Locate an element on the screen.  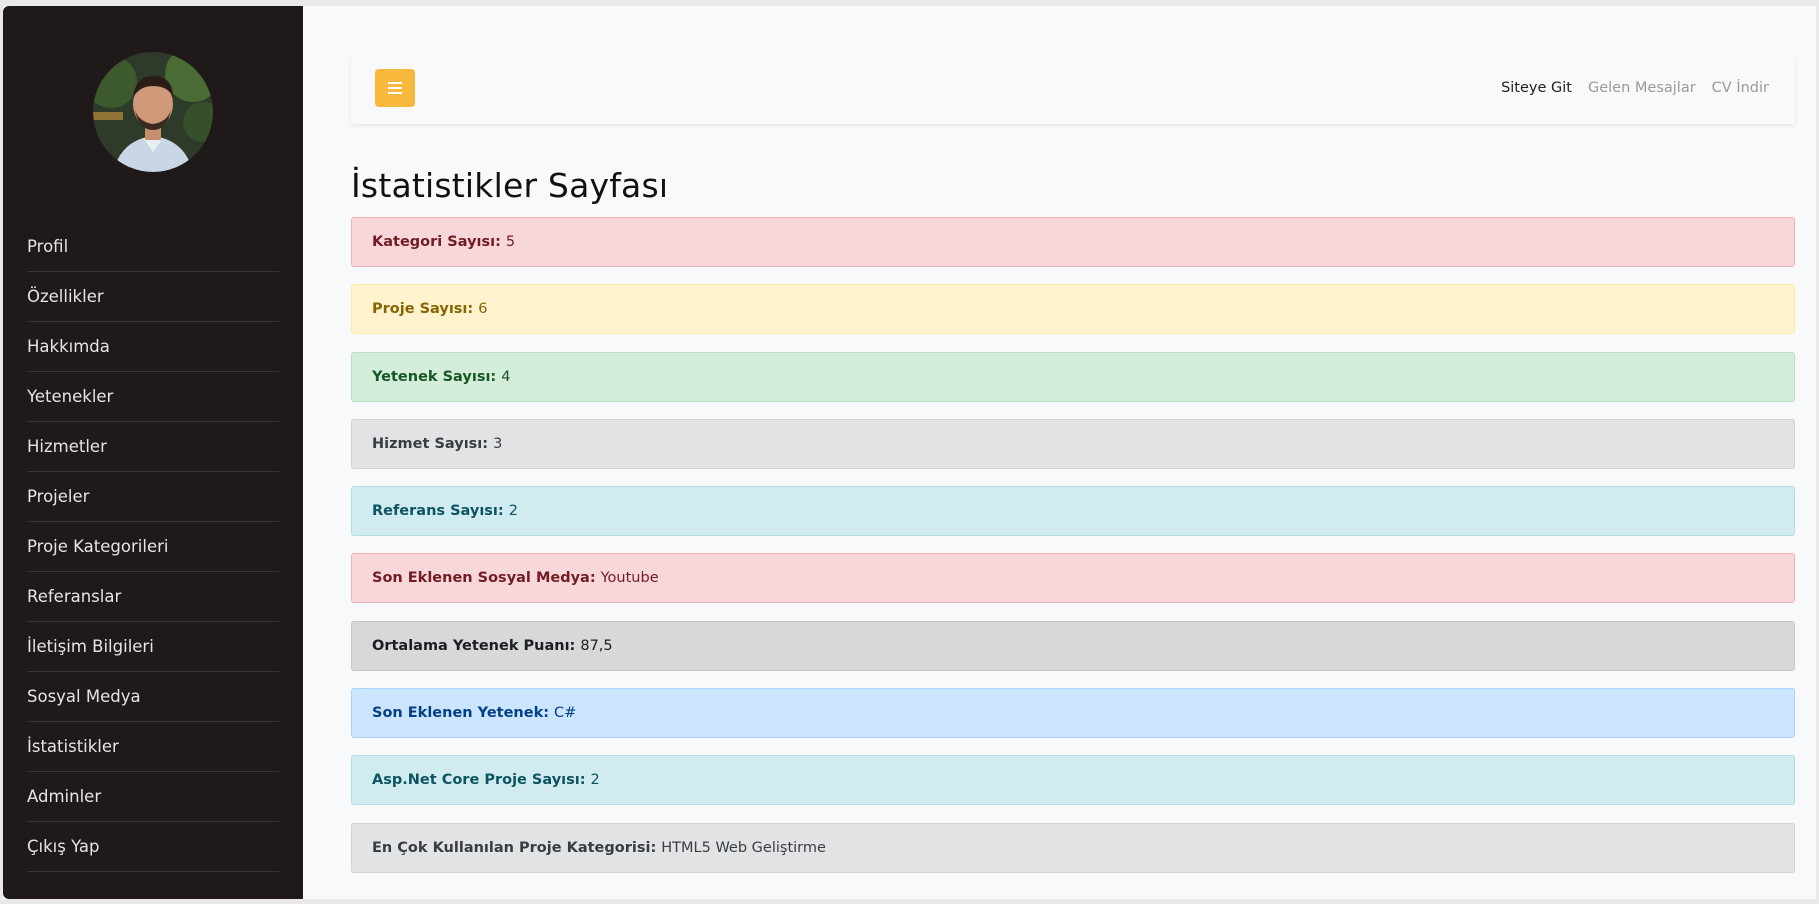
stat-label: Kategori Sayısı: is located at coordinates (436, 242).